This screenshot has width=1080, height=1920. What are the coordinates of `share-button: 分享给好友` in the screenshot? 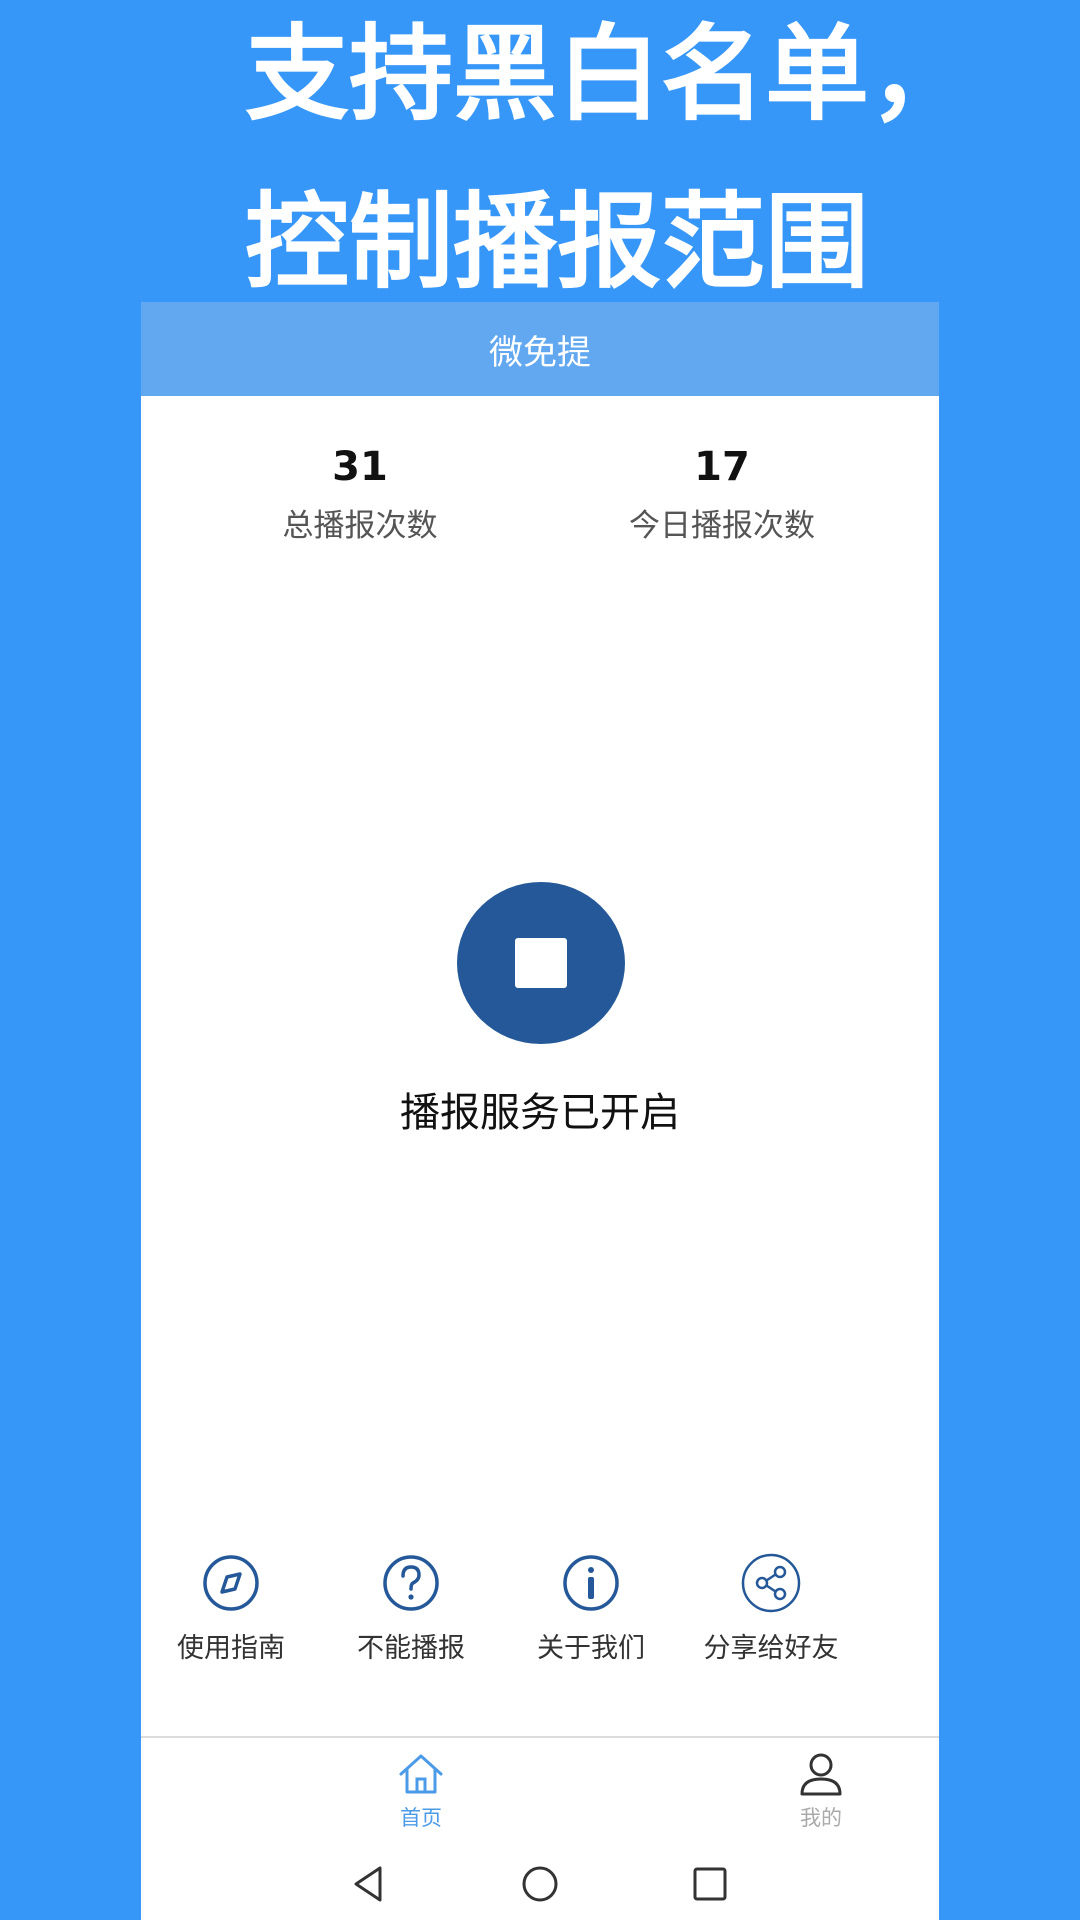 It's located at (771, 1608).